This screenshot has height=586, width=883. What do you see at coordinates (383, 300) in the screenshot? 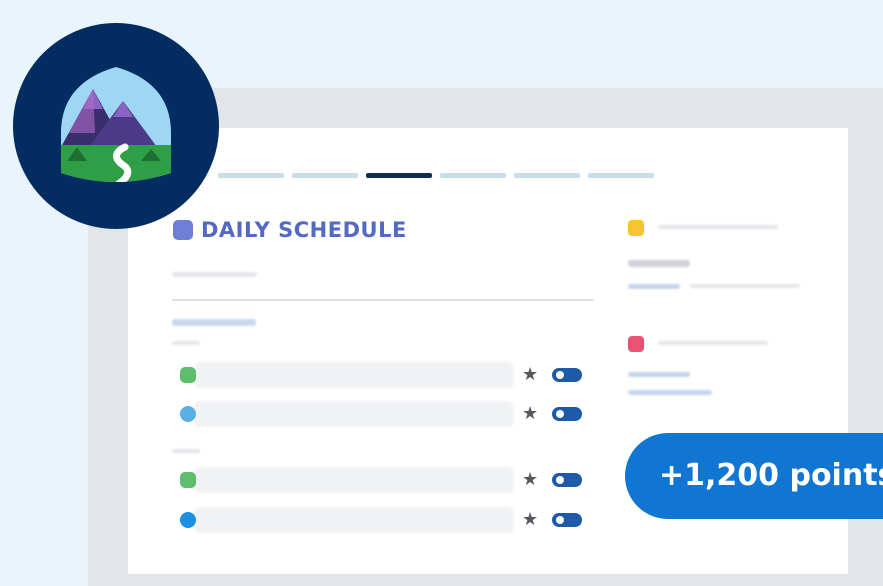
I see `divider` at bounding box center [383, 300].